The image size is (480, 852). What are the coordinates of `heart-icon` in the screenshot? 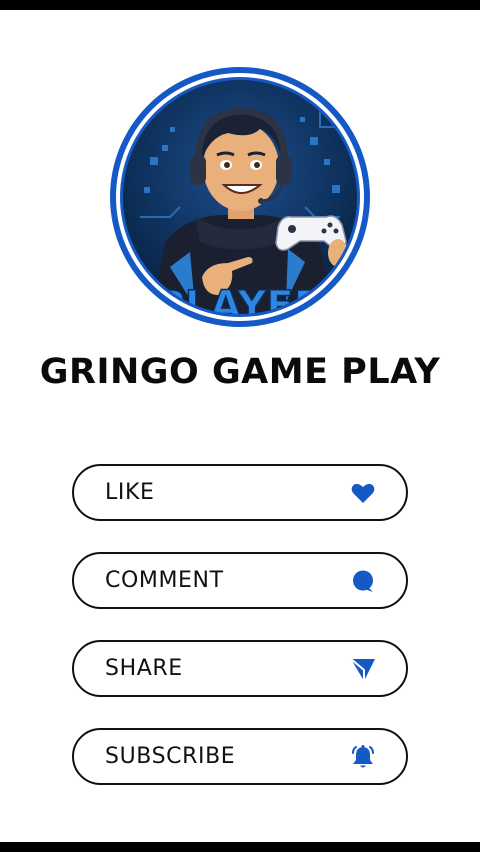 It's located at (363, 493).